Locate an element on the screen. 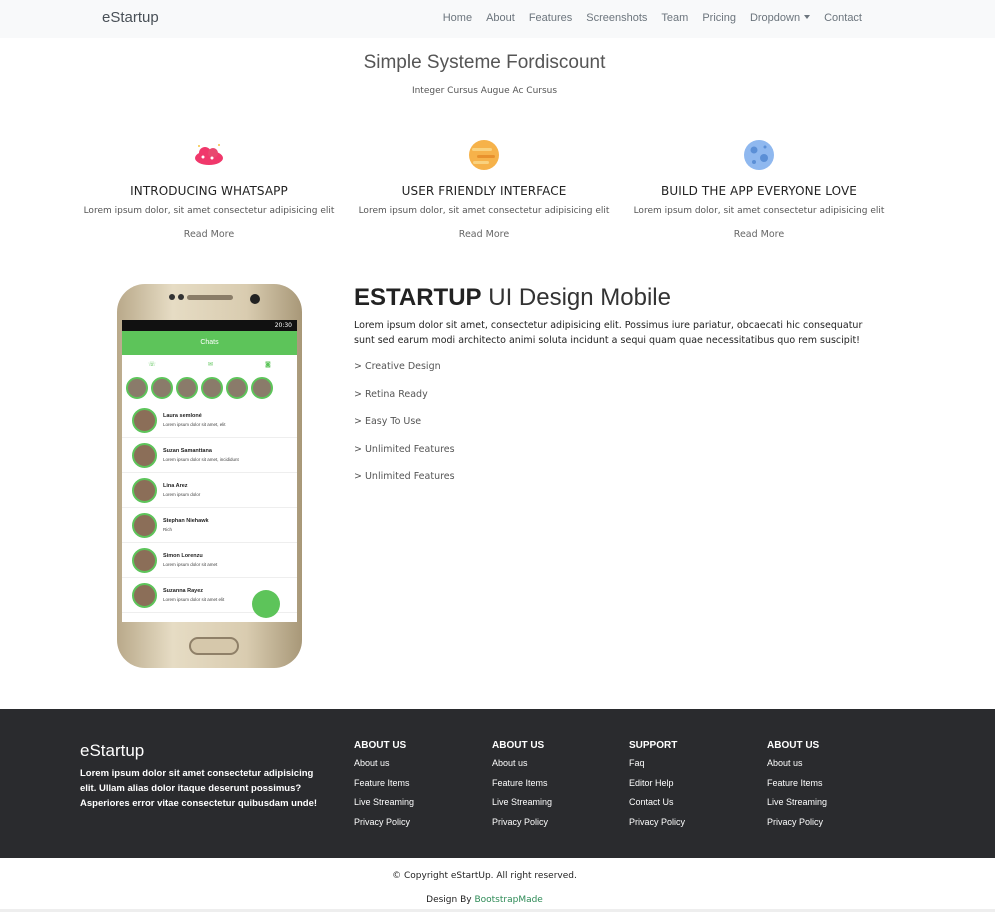 The image size is (995, 912). footer-link: Contact Us is located at coordinates (657, 807).